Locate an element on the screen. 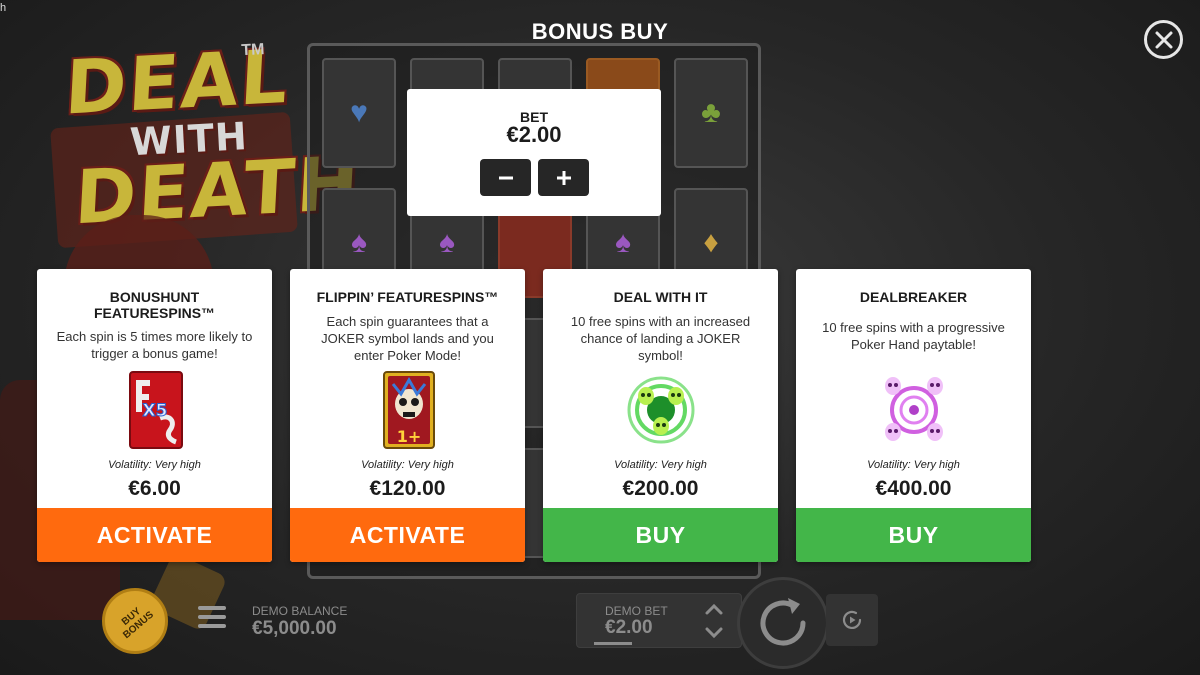 This screenshot has height=675, width=1200. close-button is located at coordinates (1163, 39).